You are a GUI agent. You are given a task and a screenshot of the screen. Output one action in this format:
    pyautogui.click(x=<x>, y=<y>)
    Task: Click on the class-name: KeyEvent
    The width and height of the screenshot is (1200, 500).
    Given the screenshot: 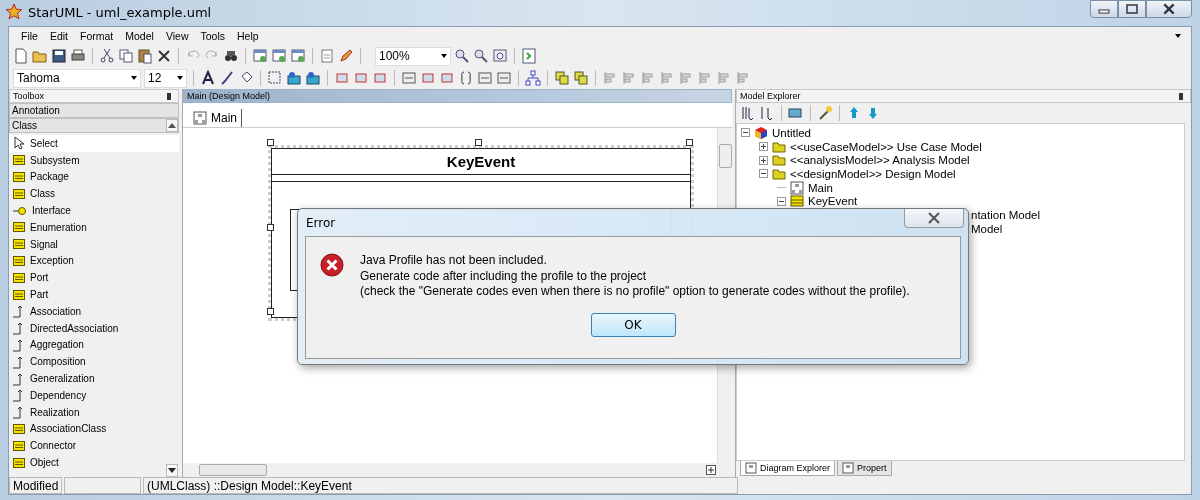 What is the action you would take?
    pyautogui.click(x=481, y=162)
    